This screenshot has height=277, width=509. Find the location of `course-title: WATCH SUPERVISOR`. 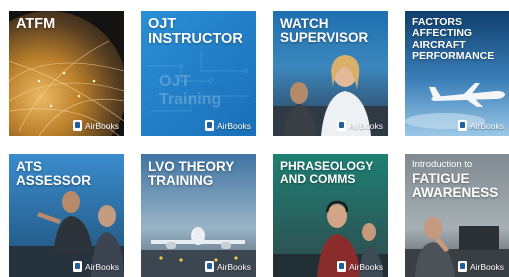

course-title: WATCH SUPERVISOR is located at coordinates (324, 30).